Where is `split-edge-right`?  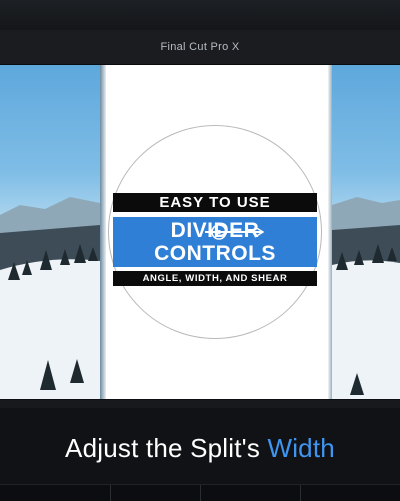 split-edge-right is located at coordinates (330, 232).